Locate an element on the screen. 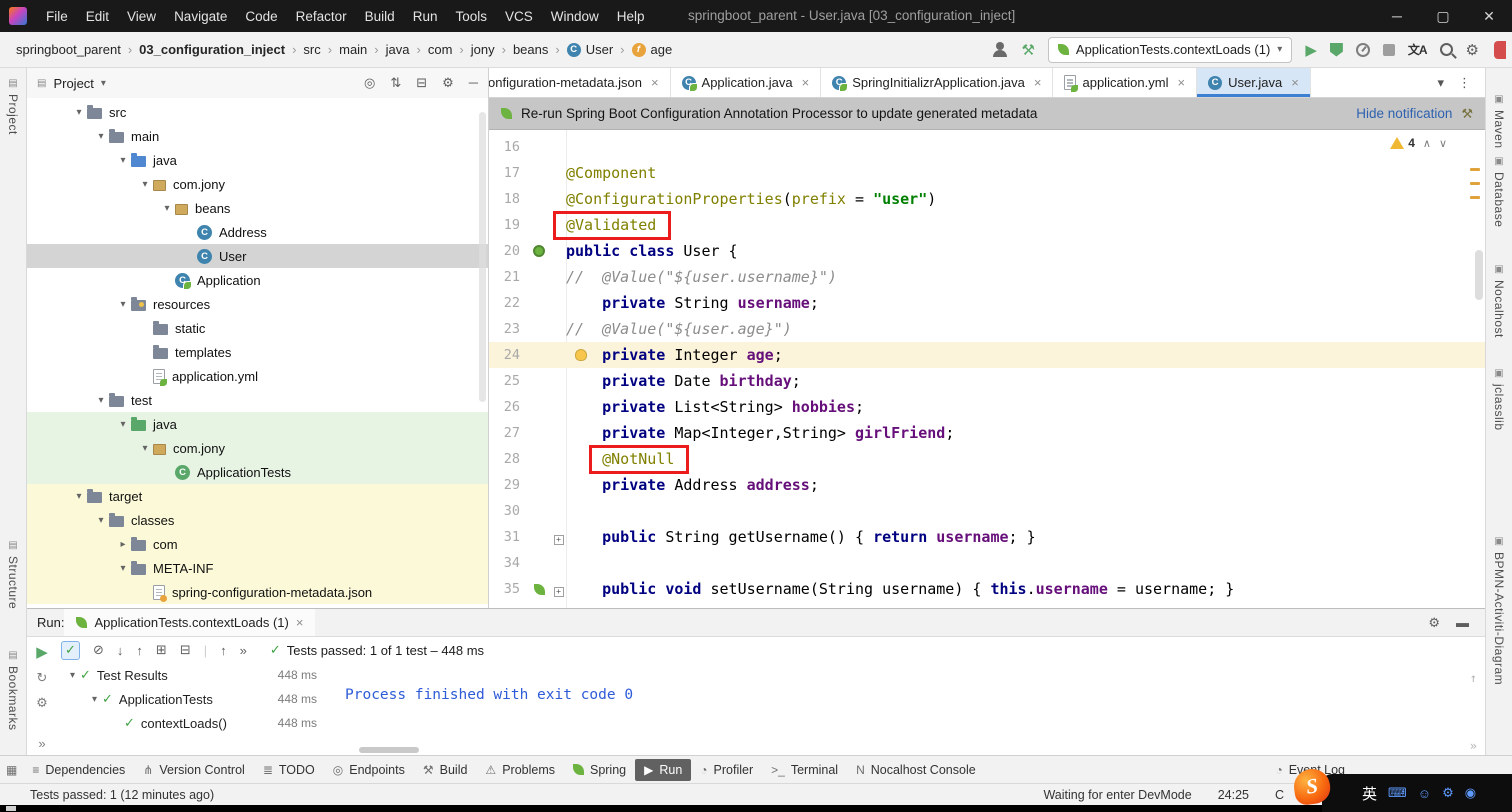 Image resolution: width=1512 pixels, height=812 pixels. caret-position: 24:25 is located at coordinates (1233, 795).